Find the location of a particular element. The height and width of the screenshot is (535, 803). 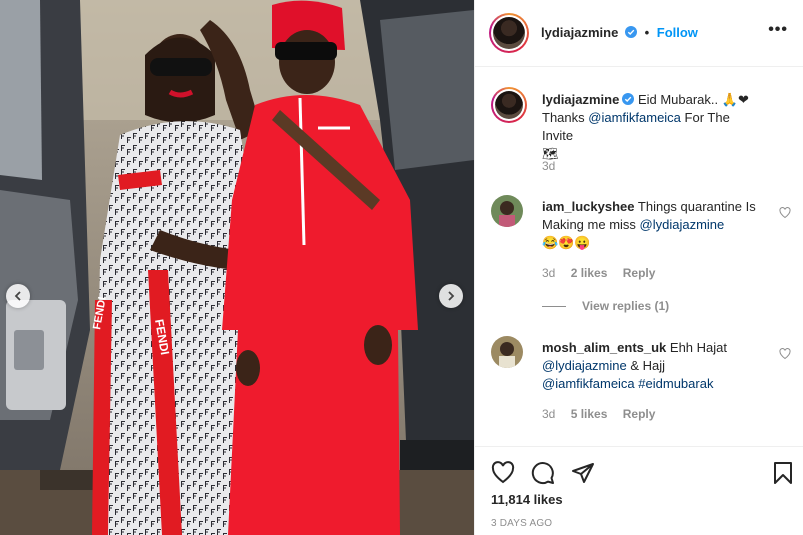

comment-likes: 2 likes is located at coordinates (589, 273).